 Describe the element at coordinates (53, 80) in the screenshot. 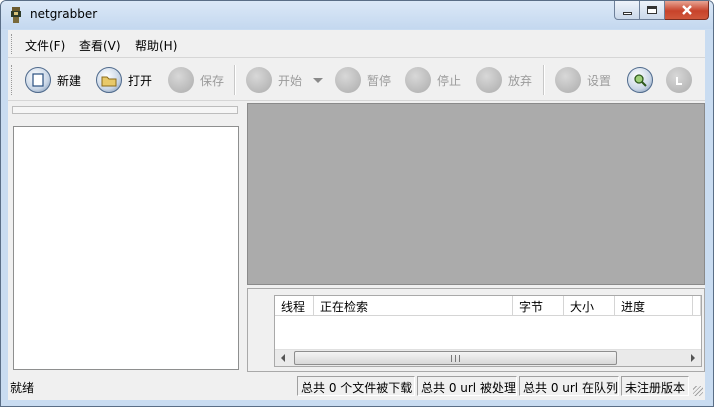

I see `new-button: 新建` at that location.